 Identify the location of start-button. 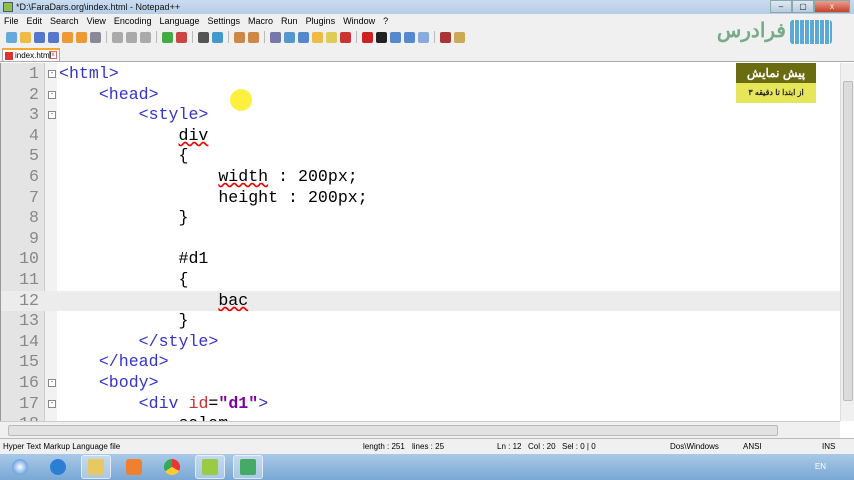
(20, 467).